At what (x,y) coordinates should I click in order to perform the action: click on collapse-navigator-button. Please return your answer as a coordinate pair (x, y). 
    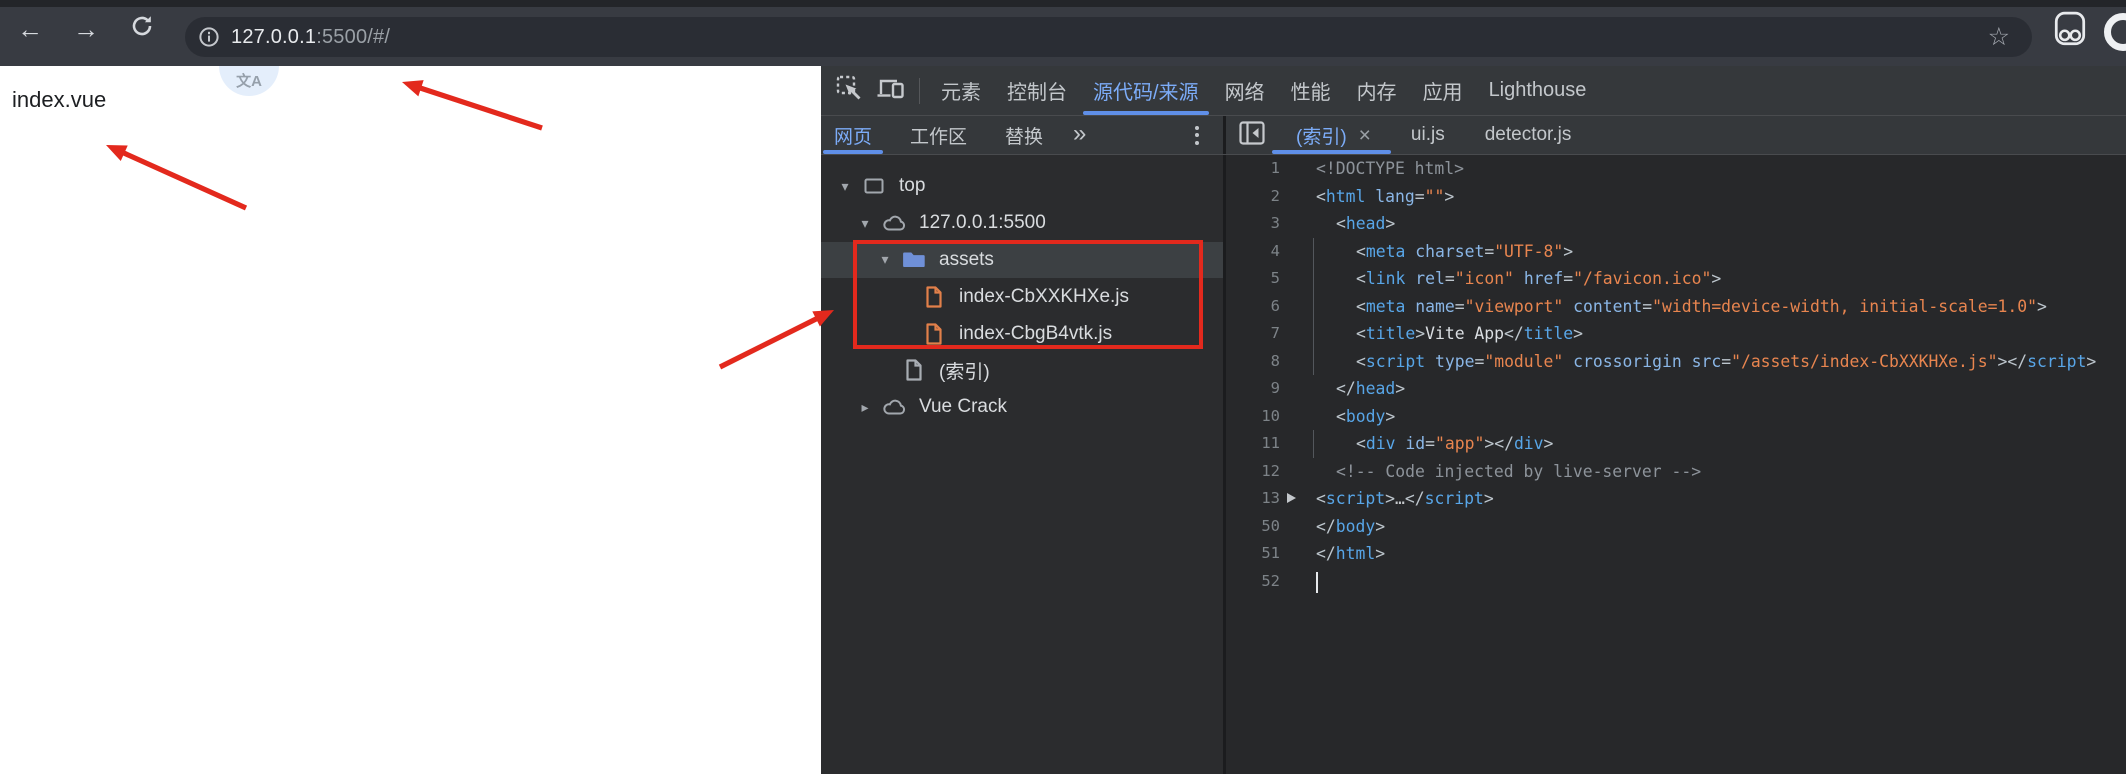
    Looking at the image, I should click on (1252, 135).